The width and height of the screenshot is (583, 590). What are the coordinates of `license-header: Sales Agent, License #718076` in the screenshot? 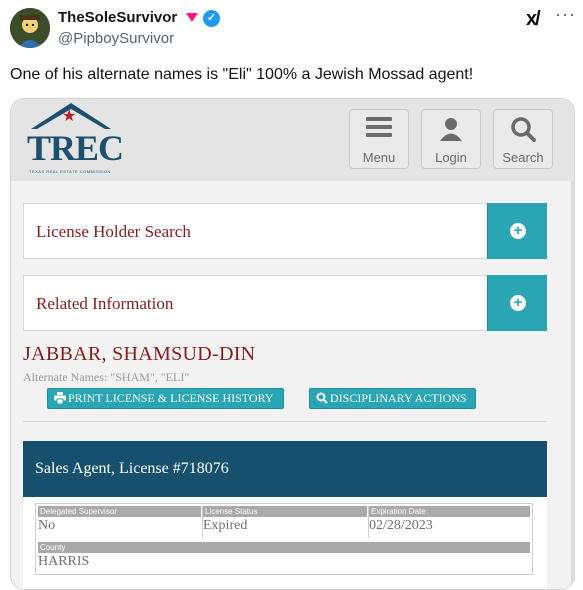 It's located at (285, 469).